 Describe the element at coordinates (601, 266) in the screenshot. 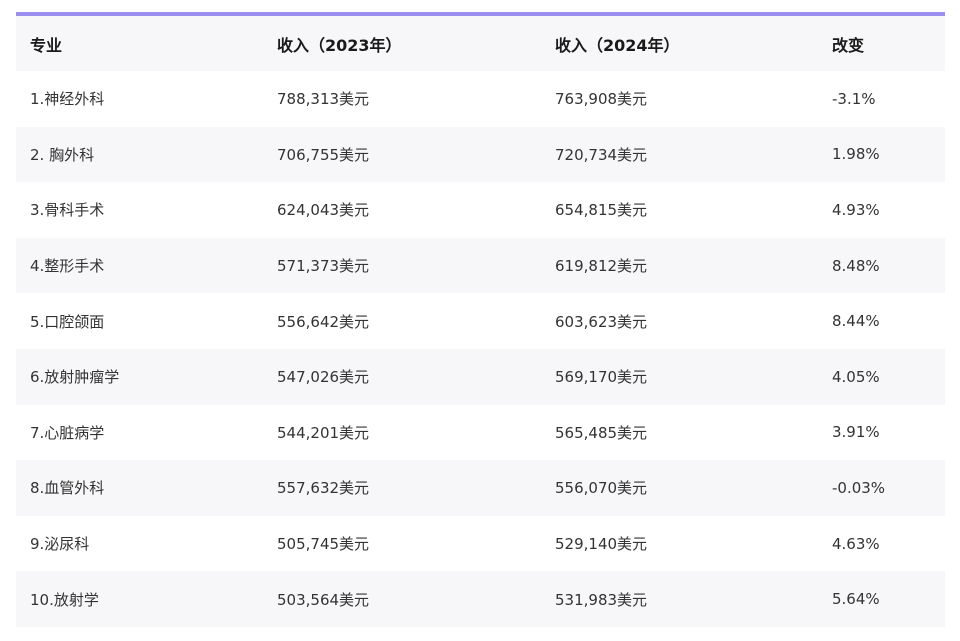

I see `cell-income-2024: 619,812美元` at that location.